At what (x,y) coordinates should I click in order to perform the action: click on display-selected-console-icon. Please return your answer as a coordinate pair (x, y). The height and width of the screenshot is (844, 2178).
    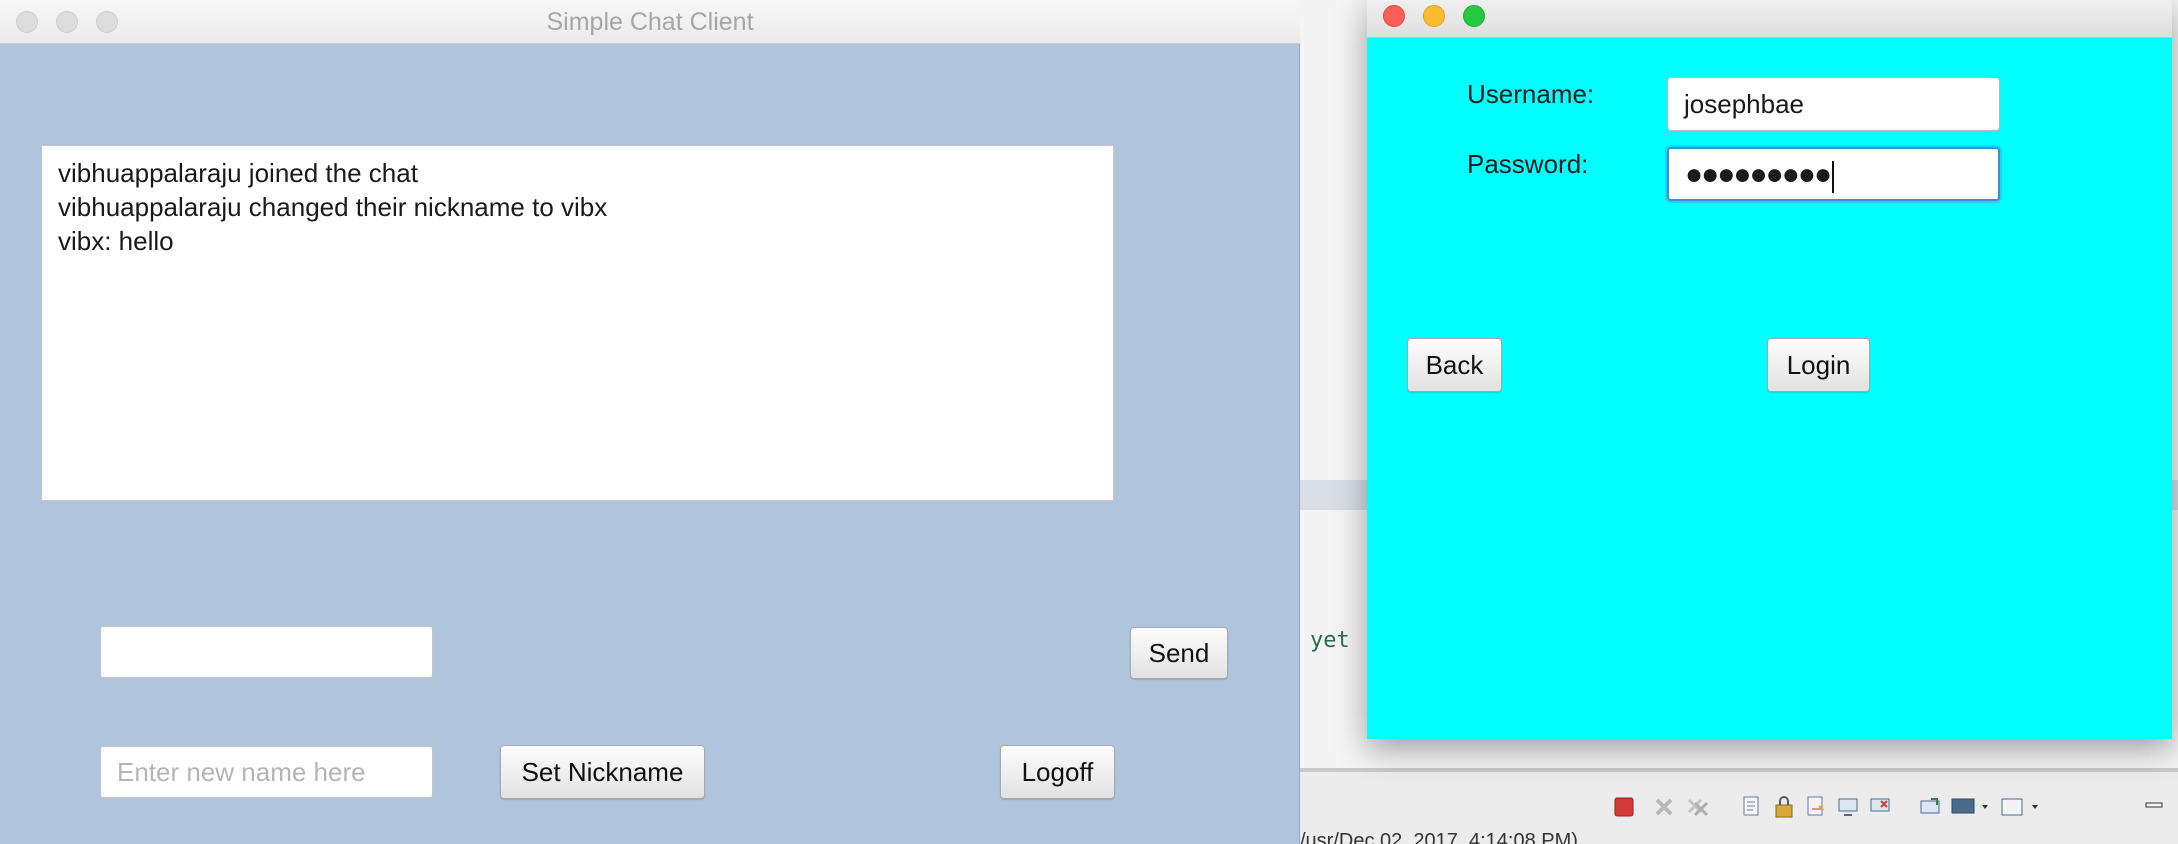
    Looking at the image, I should click on (1931, 807).